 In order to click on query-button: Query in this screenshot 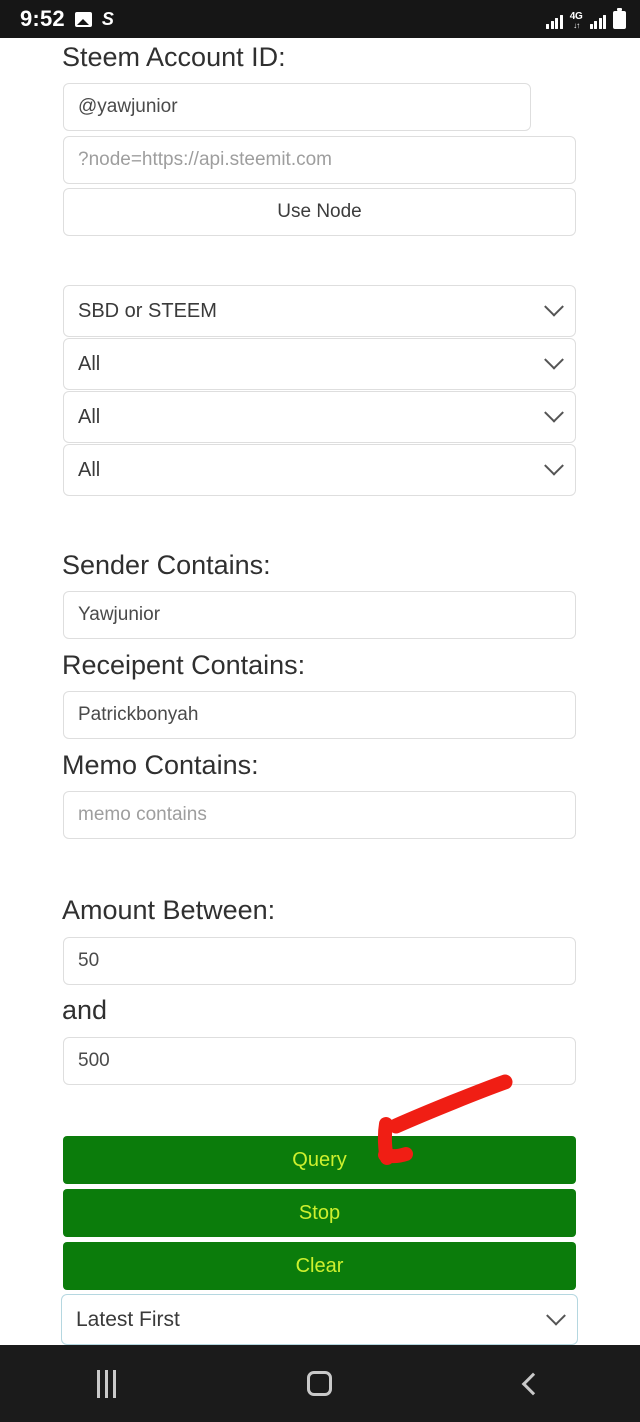, I will do `click(319, 1160)`.